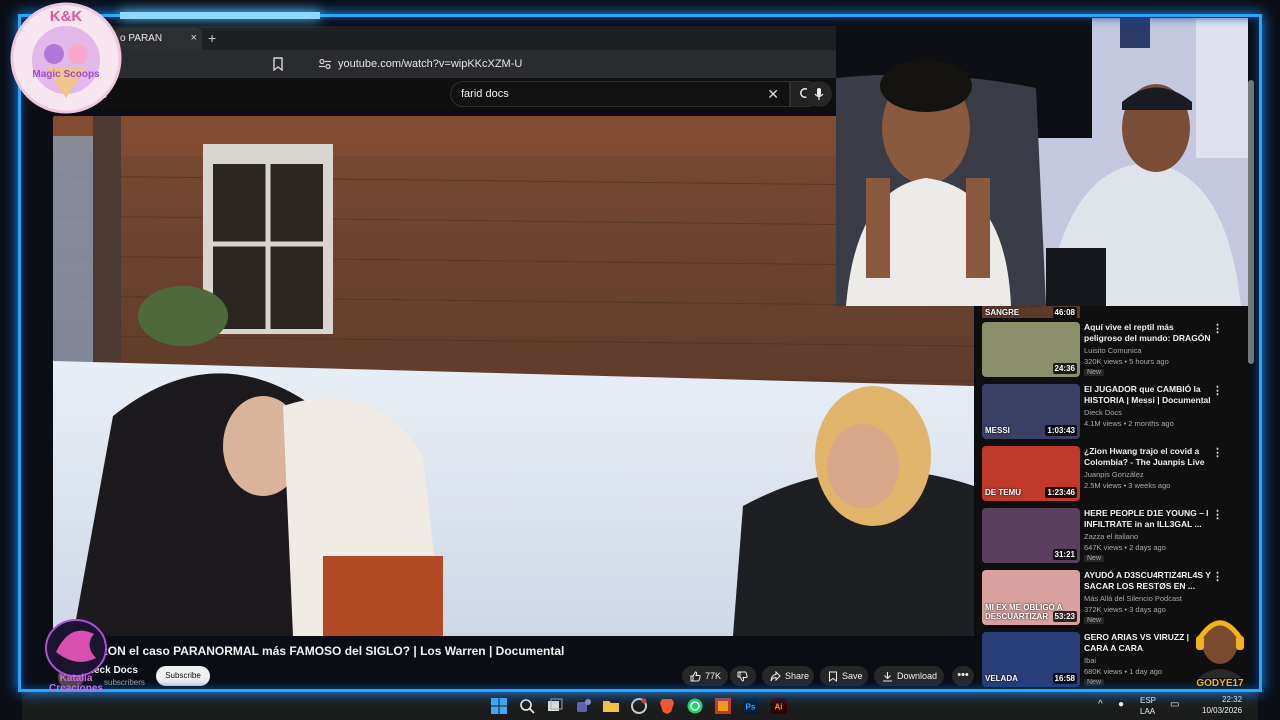  I want to click on recommendation-meta: 320K views • 5 hours ago, so click(1126, 361).